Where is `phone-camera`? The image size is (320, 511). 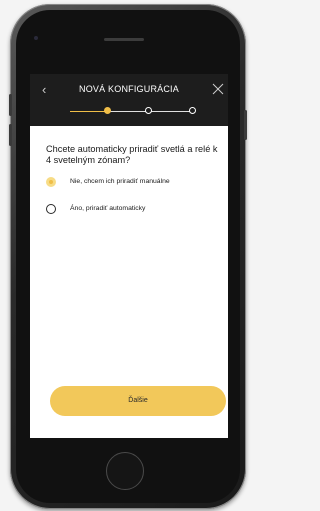
phone-camera is located at coordinates (36, 38).